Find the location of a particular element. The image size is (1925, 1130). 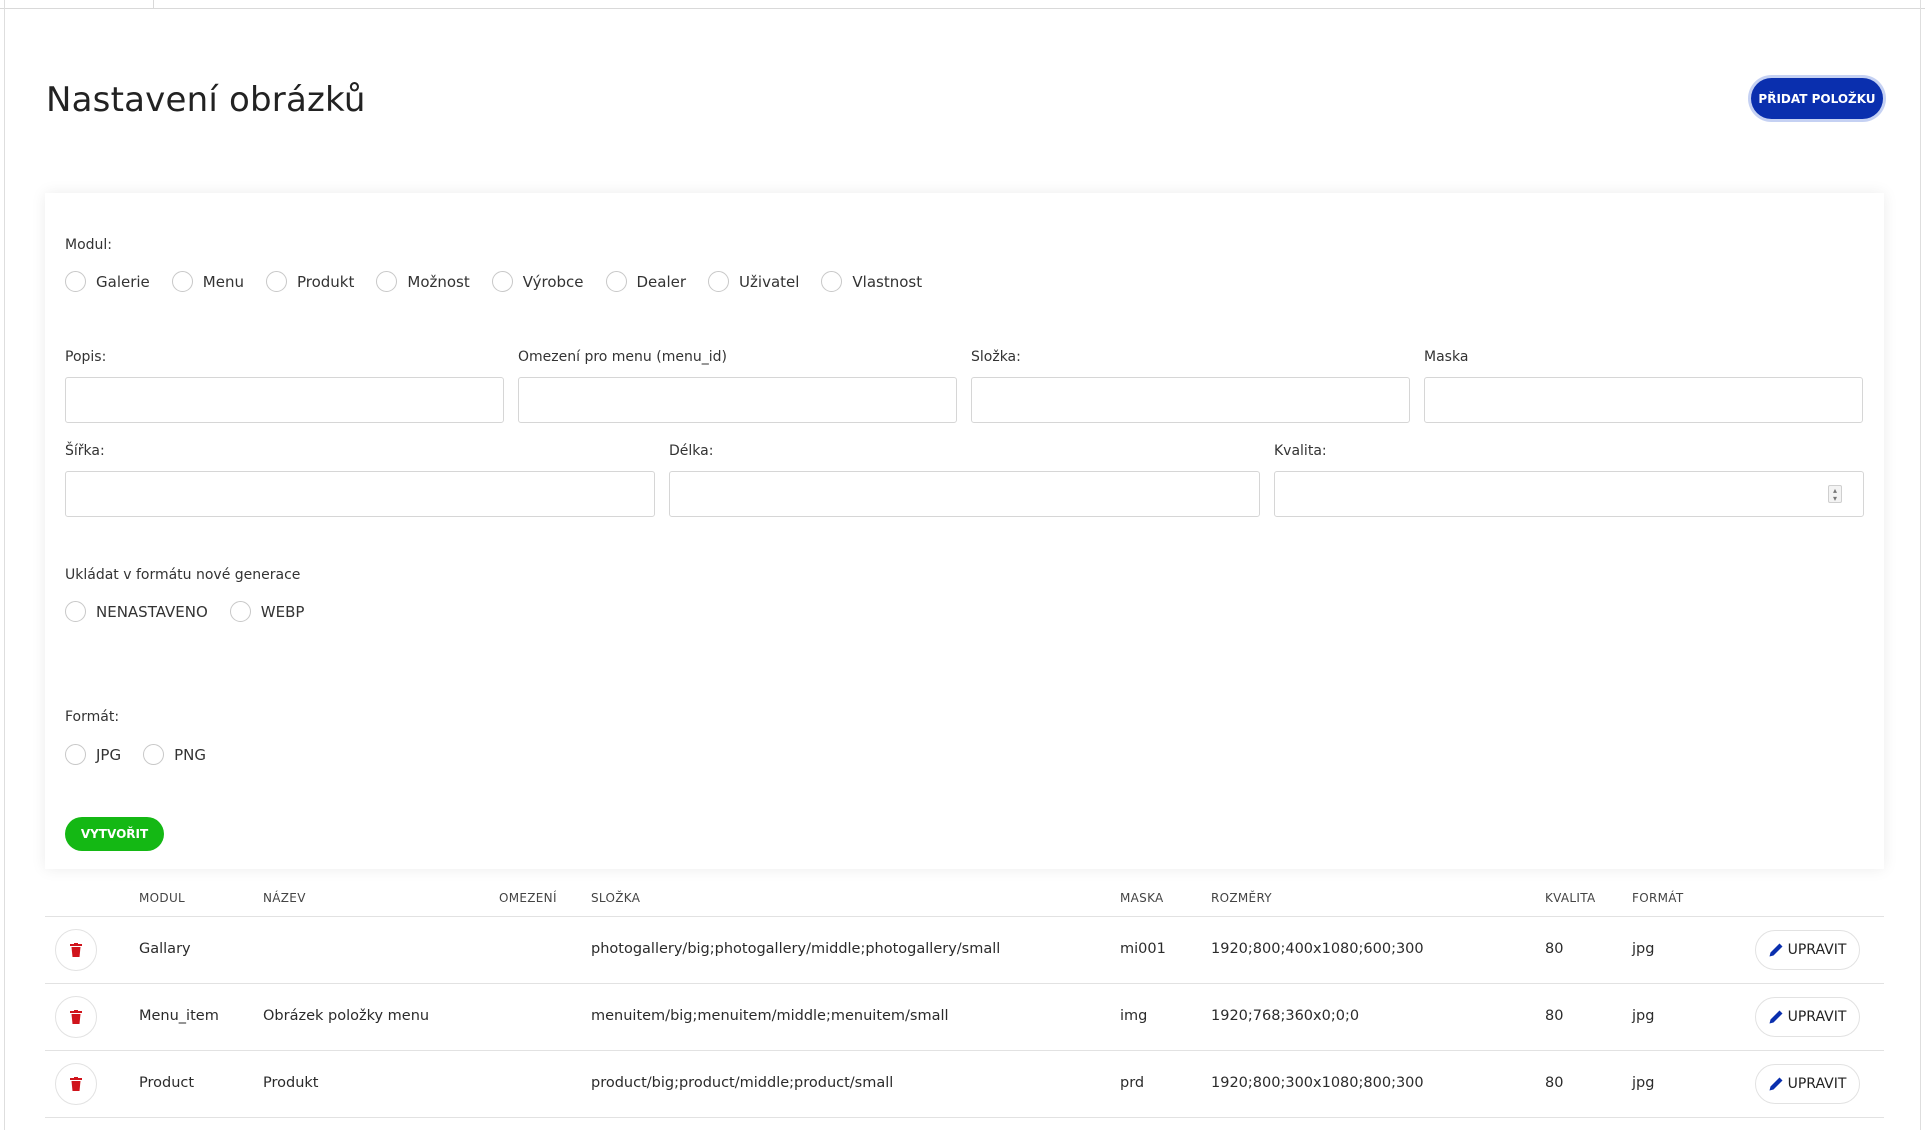

maska-label: Maska is located at coordinates (1446, 357).